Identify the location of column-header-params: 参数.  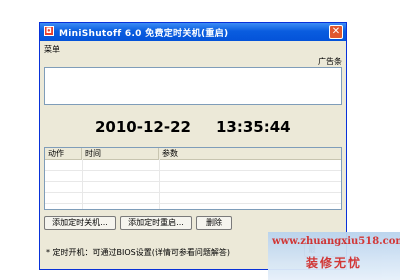
(250, 153).